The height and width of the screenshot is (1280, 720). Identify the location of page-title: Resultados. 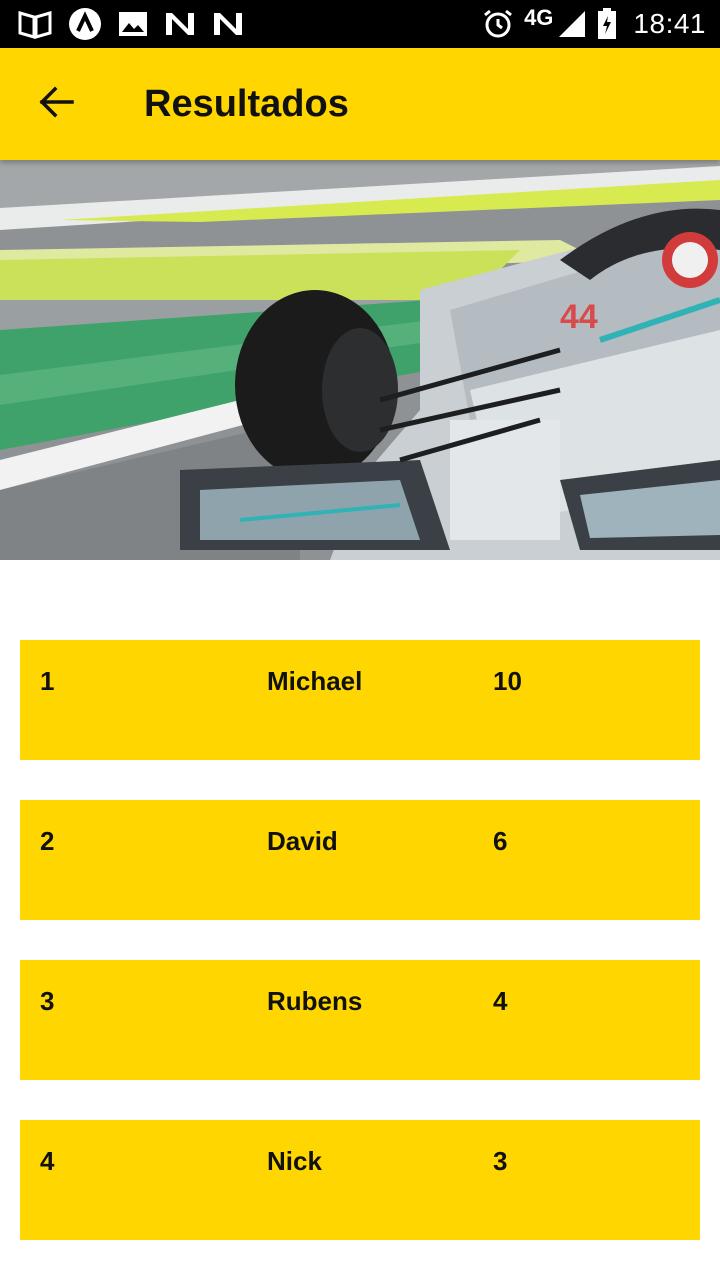
(246, 103).